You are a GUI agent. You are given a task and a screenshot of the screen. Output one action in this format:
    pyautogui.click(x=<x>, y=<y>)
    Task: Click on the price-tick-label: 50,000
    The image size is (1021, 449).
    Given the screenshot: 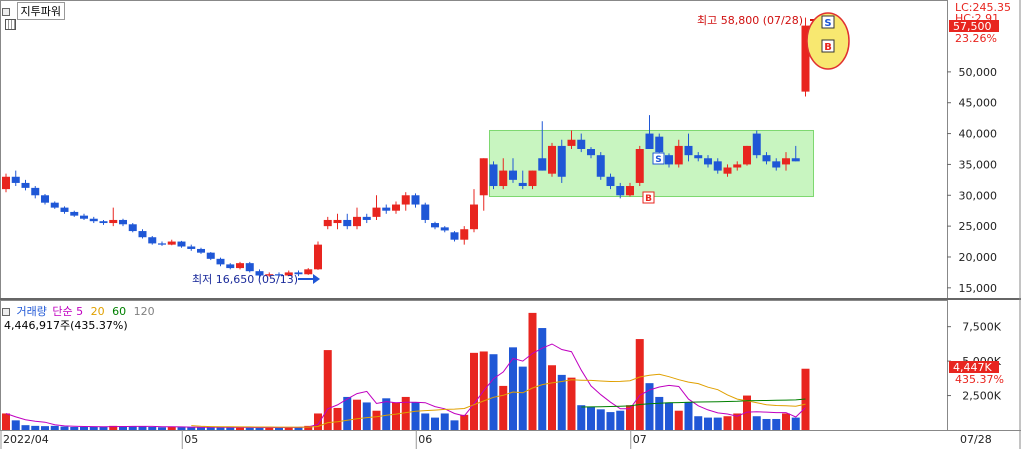 What is the action you would take?
    pyautogui.click(x=978, y=72)
    